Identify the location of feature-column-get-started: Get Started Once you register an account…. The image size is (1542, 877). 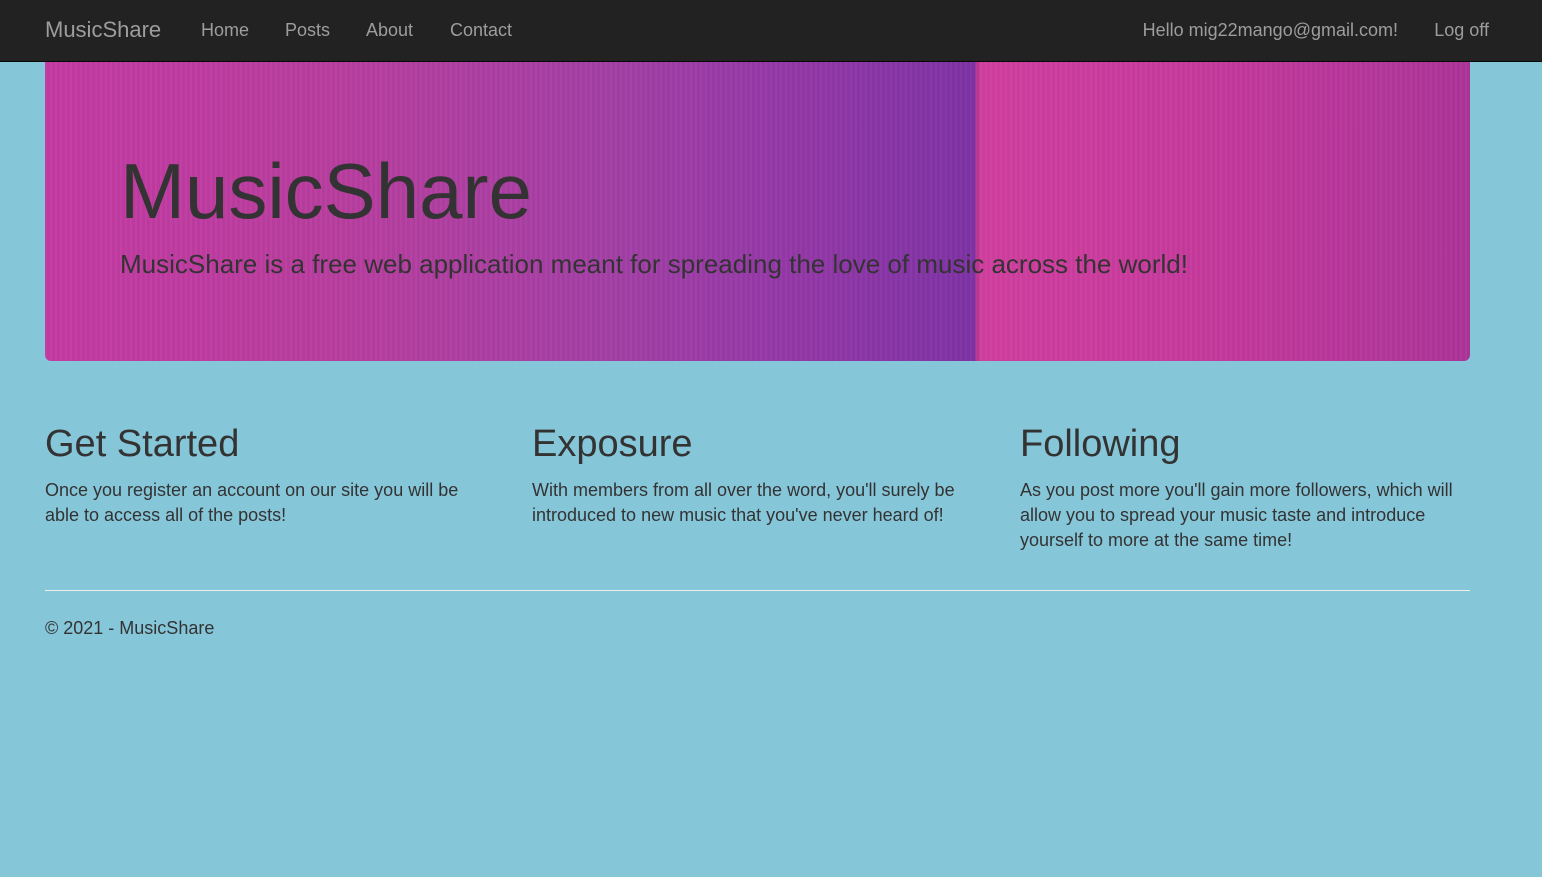
(270, 474).